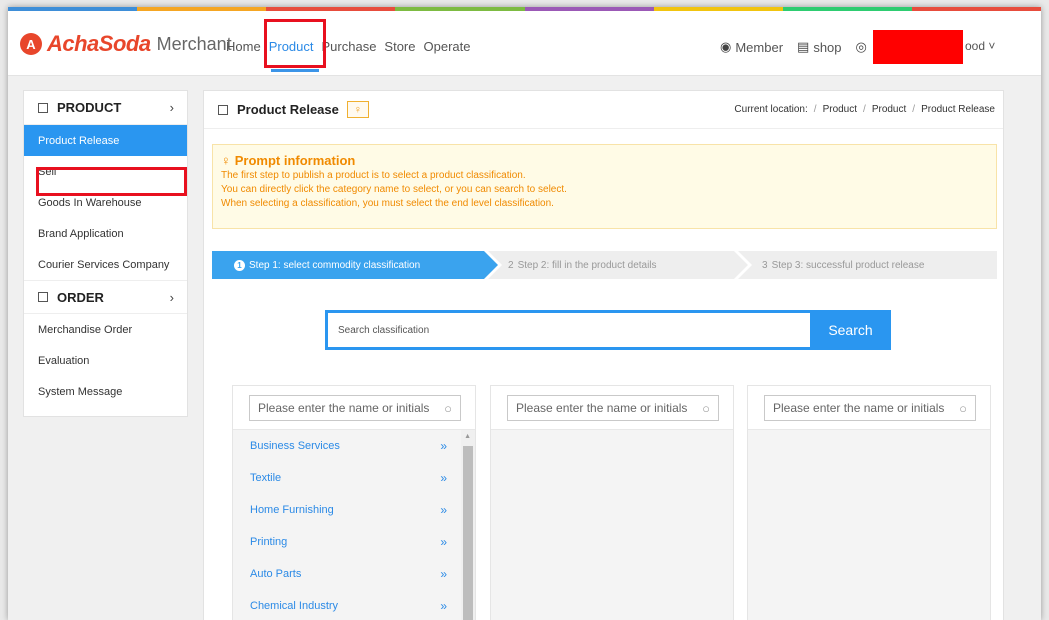 This screenshot has height=620, width=1049. Describe the element at coordinates (447, 46) in the screenshot. I see `nav-operate: Operate` at that location.